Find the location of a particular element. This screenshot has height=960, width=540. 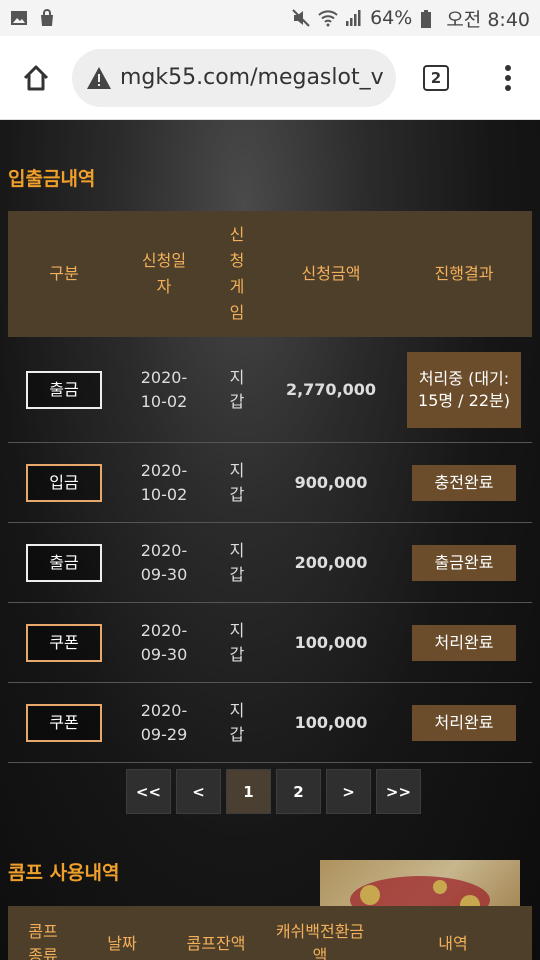

clock: 오전 8:40 is located at coordinates (488, 19).